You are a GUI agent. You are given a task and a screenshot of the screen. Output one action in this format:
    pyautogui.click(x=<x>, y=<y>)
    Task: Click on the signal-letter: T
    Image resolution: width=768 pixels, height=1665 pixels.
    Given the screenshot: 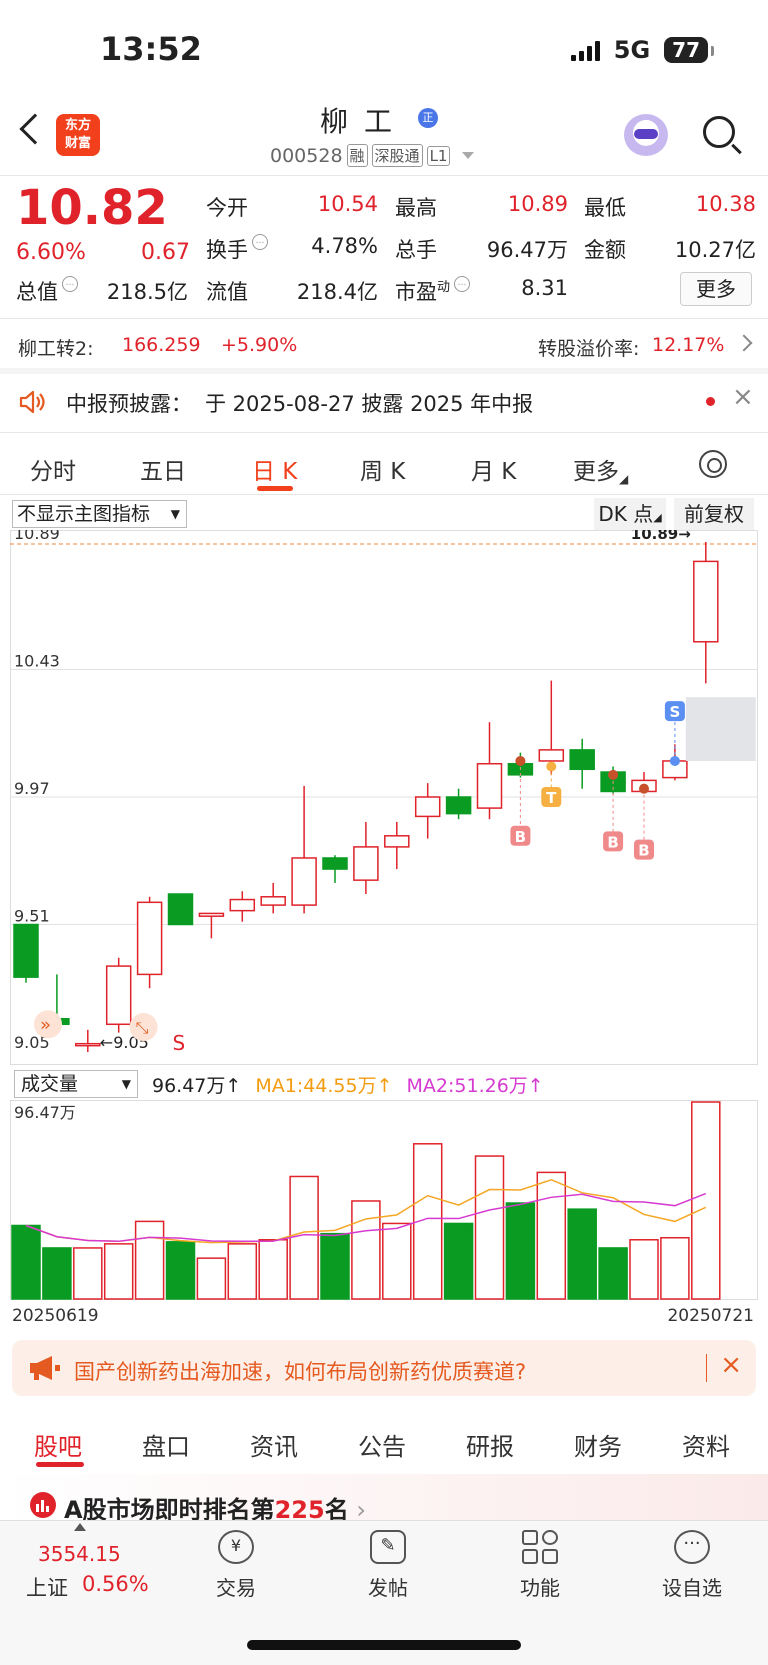 What is the action you would take?
    pyautogui.click(x=551, y=798)
    